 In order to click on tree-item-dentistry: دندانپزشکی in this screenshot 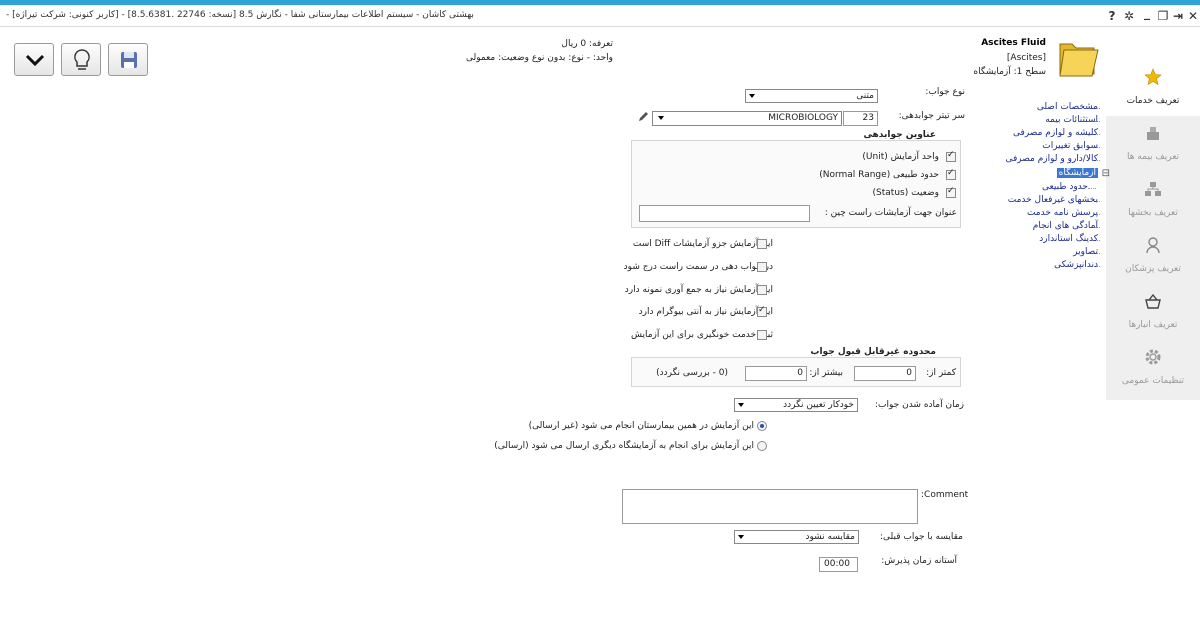, I will do `click(1076, 265)`.